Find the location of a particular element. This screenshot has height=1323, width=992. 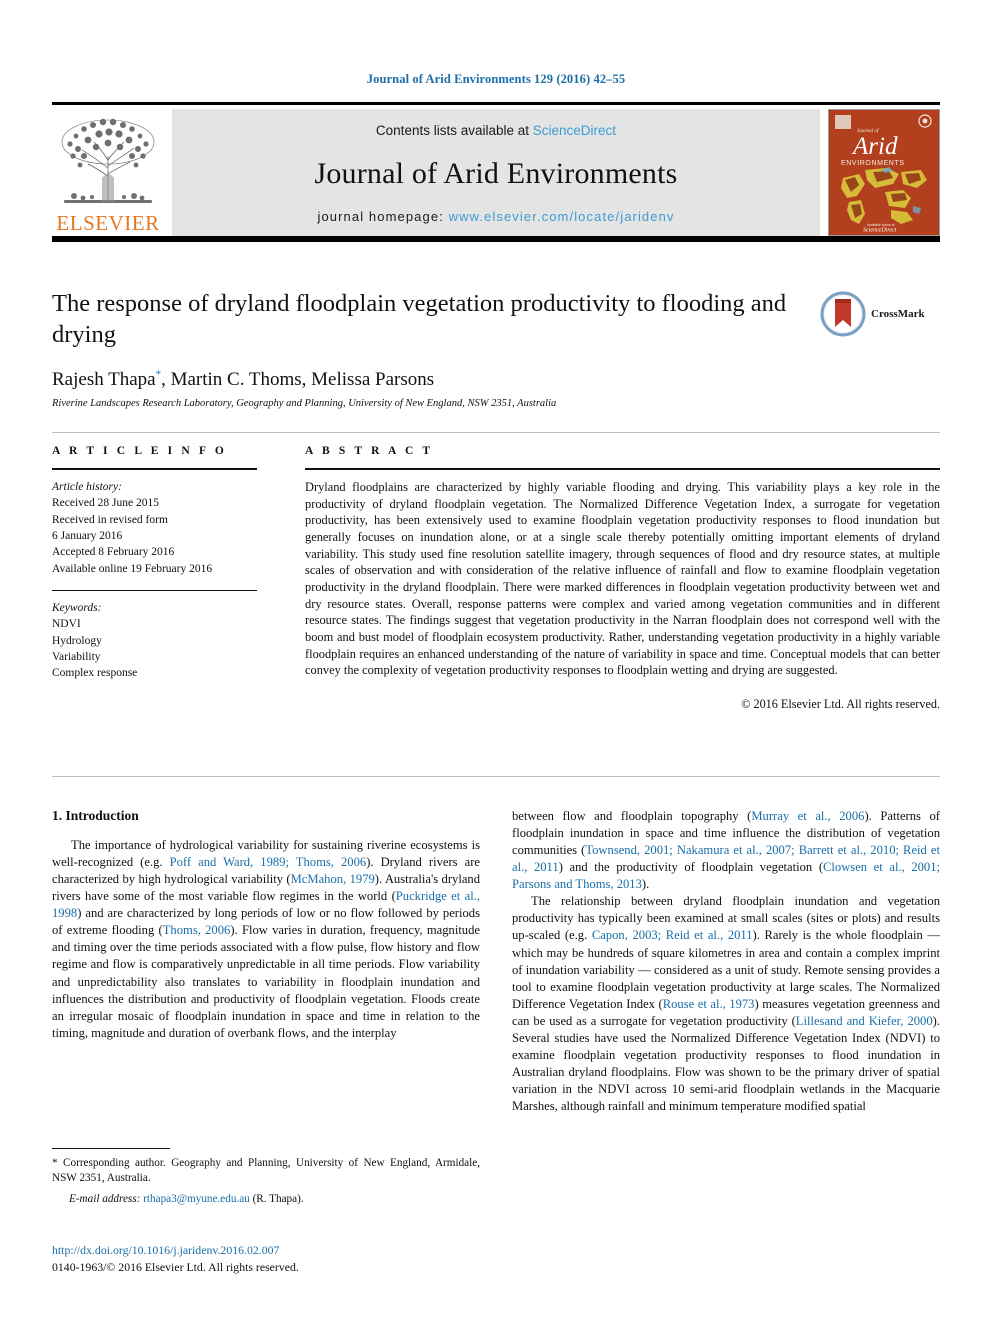

section-heading-introduction: 1. Introduction is located at coordinates (95, 815).